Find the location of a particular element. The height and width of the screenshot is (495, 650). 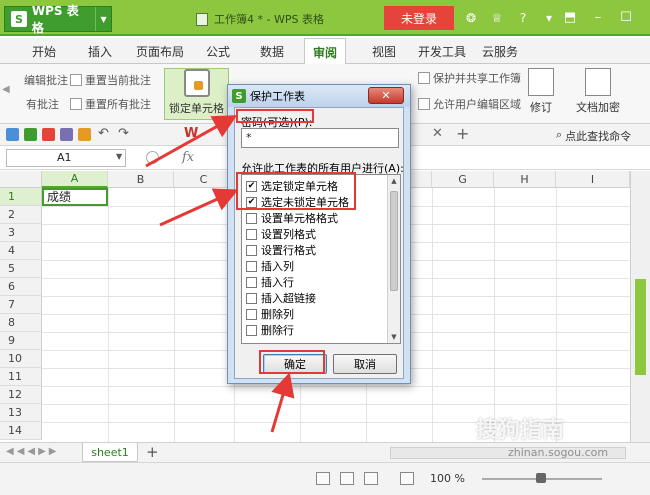

normal-view-icon is located at coordinates (323, 478).